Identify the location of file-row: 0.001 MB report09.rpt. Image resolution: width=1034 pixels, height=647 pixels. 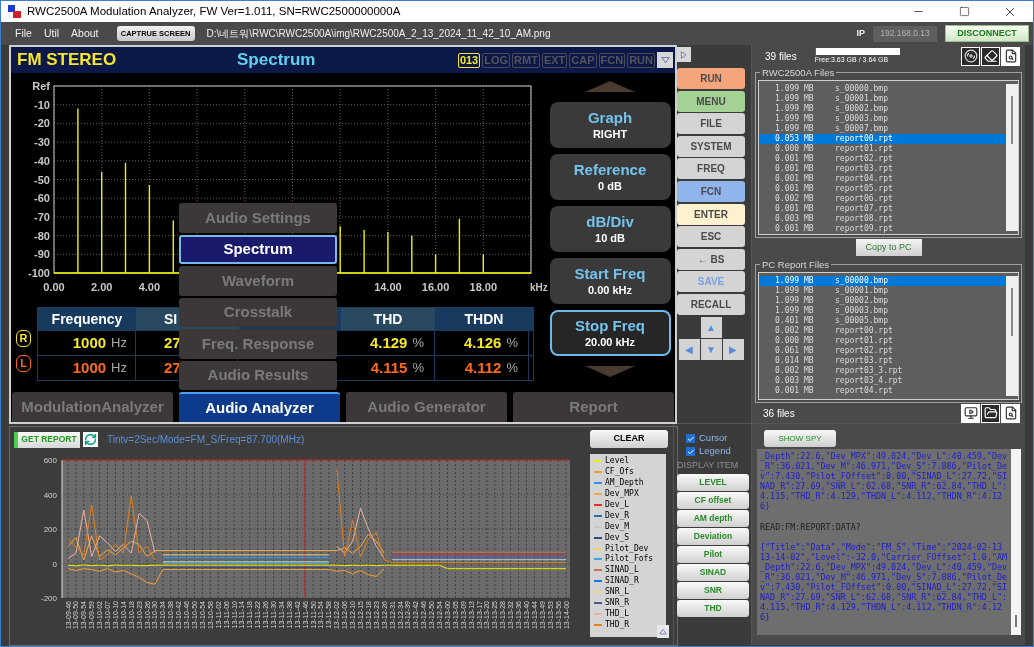
(883, 229).